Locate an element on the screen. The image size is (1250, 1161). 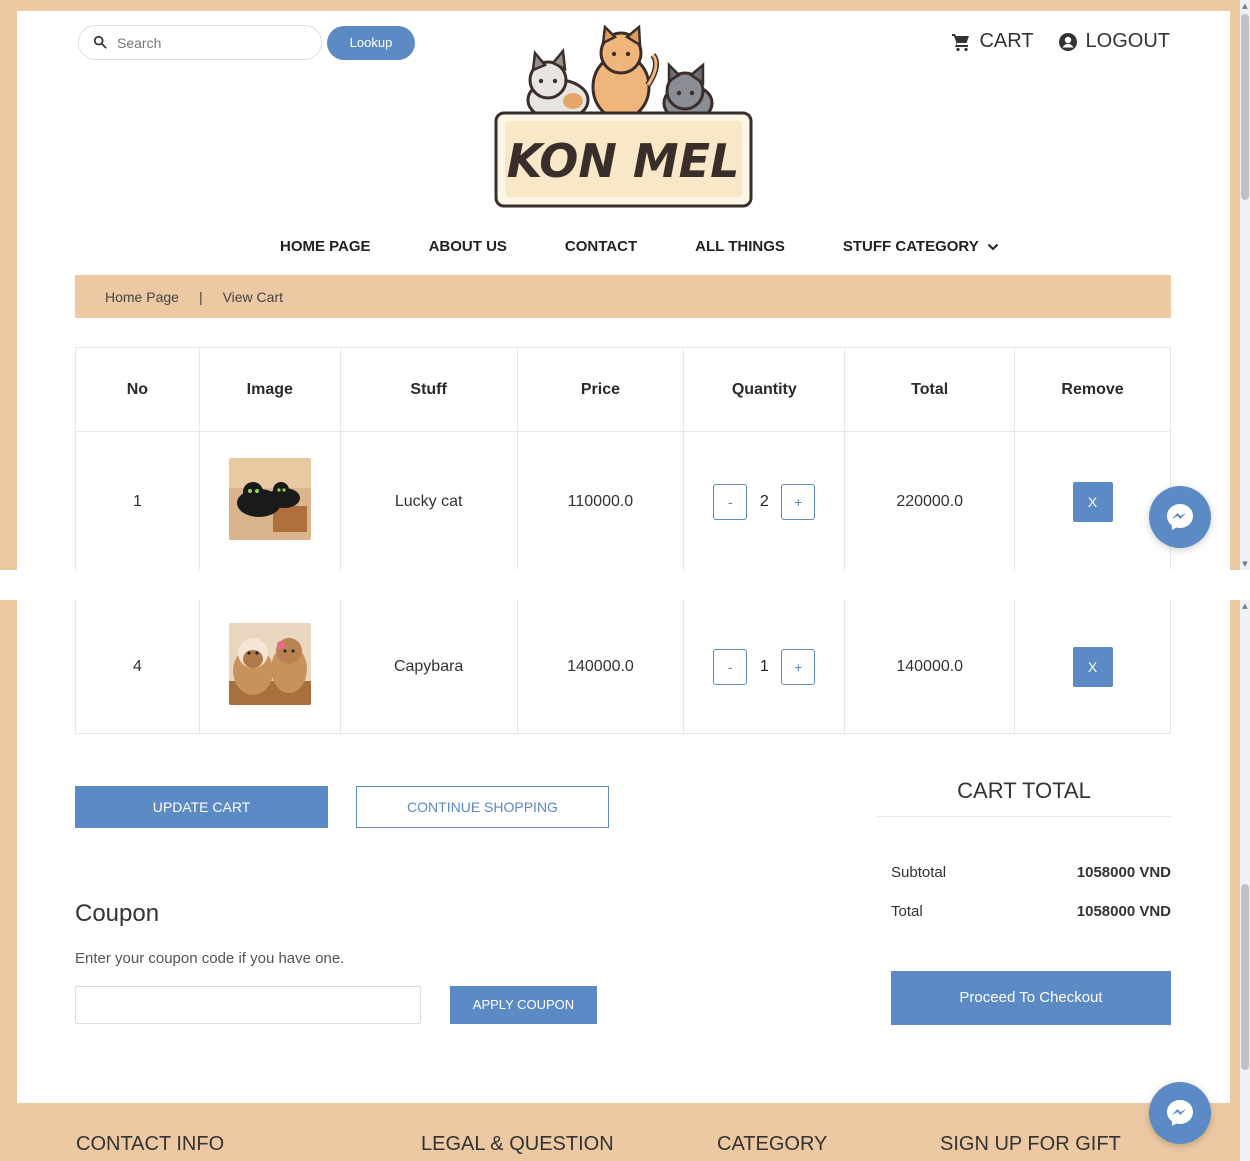
cats-illustration is located at coordinates (620, 74).